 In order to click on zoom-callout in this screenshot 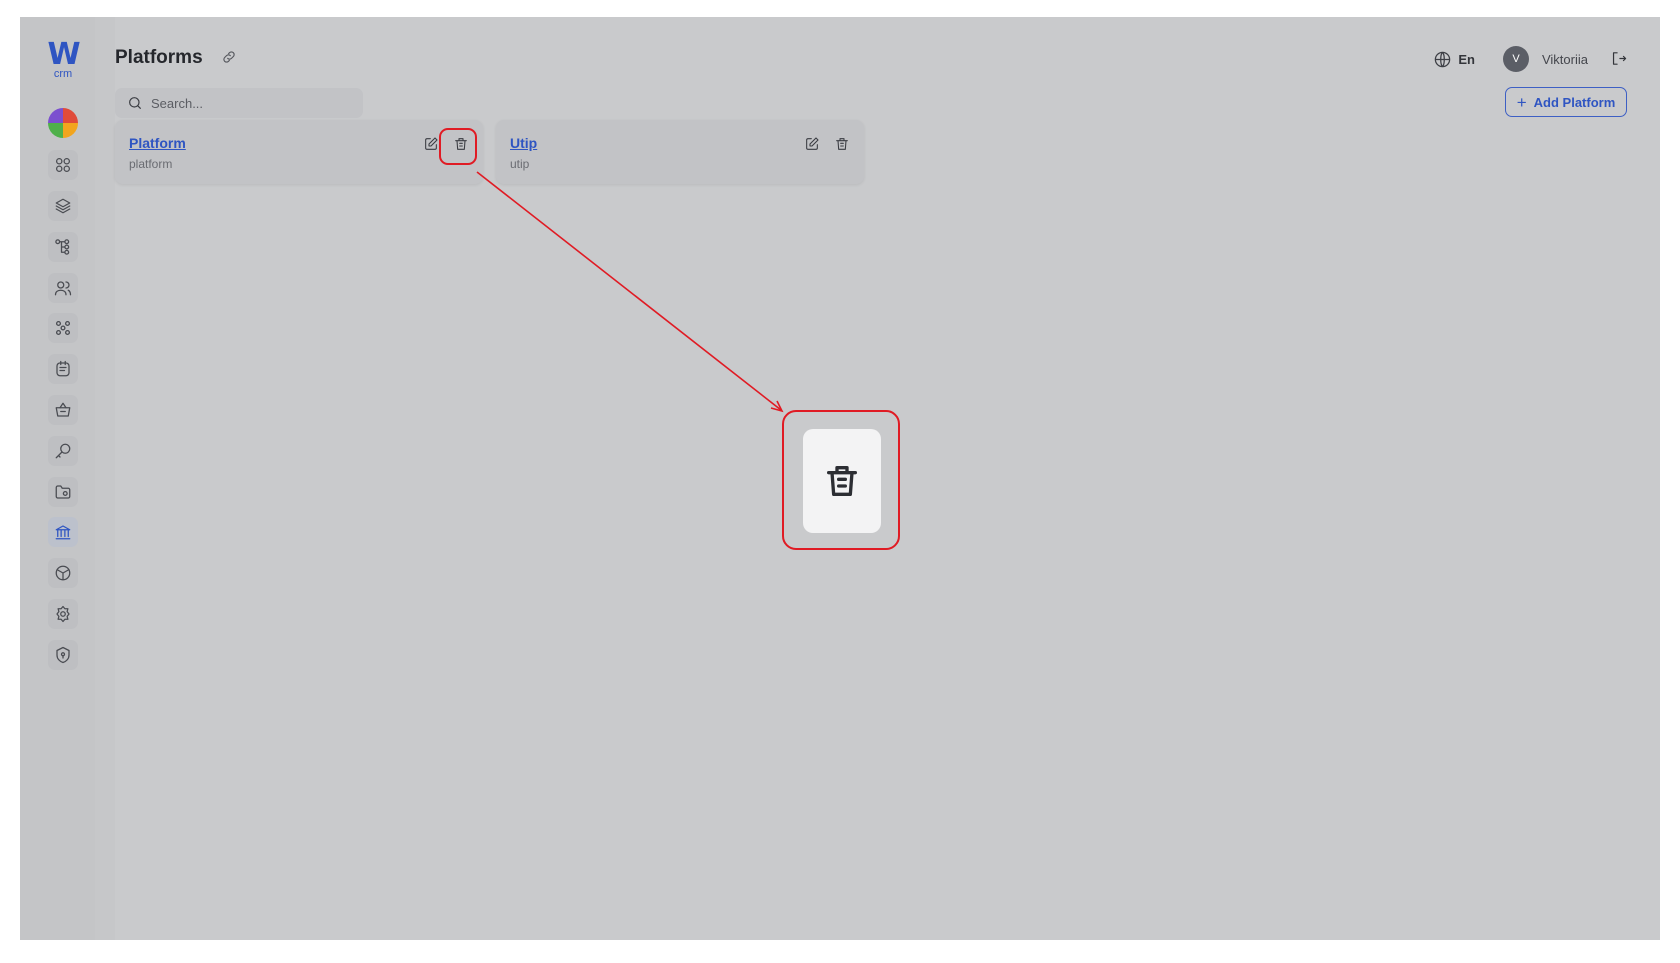, I will do `click(841, 480)`.